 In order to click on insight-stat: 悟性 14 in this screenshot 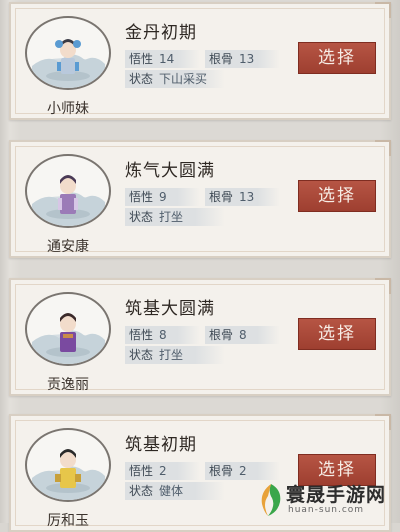, I will do `click(162, 59)`.